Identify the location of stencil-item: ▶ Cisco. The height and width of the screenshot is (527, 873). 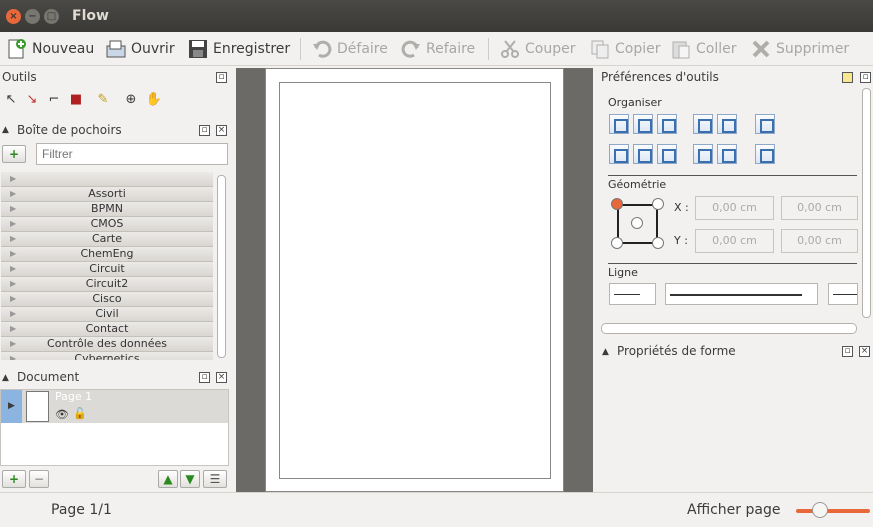
(107, 299).